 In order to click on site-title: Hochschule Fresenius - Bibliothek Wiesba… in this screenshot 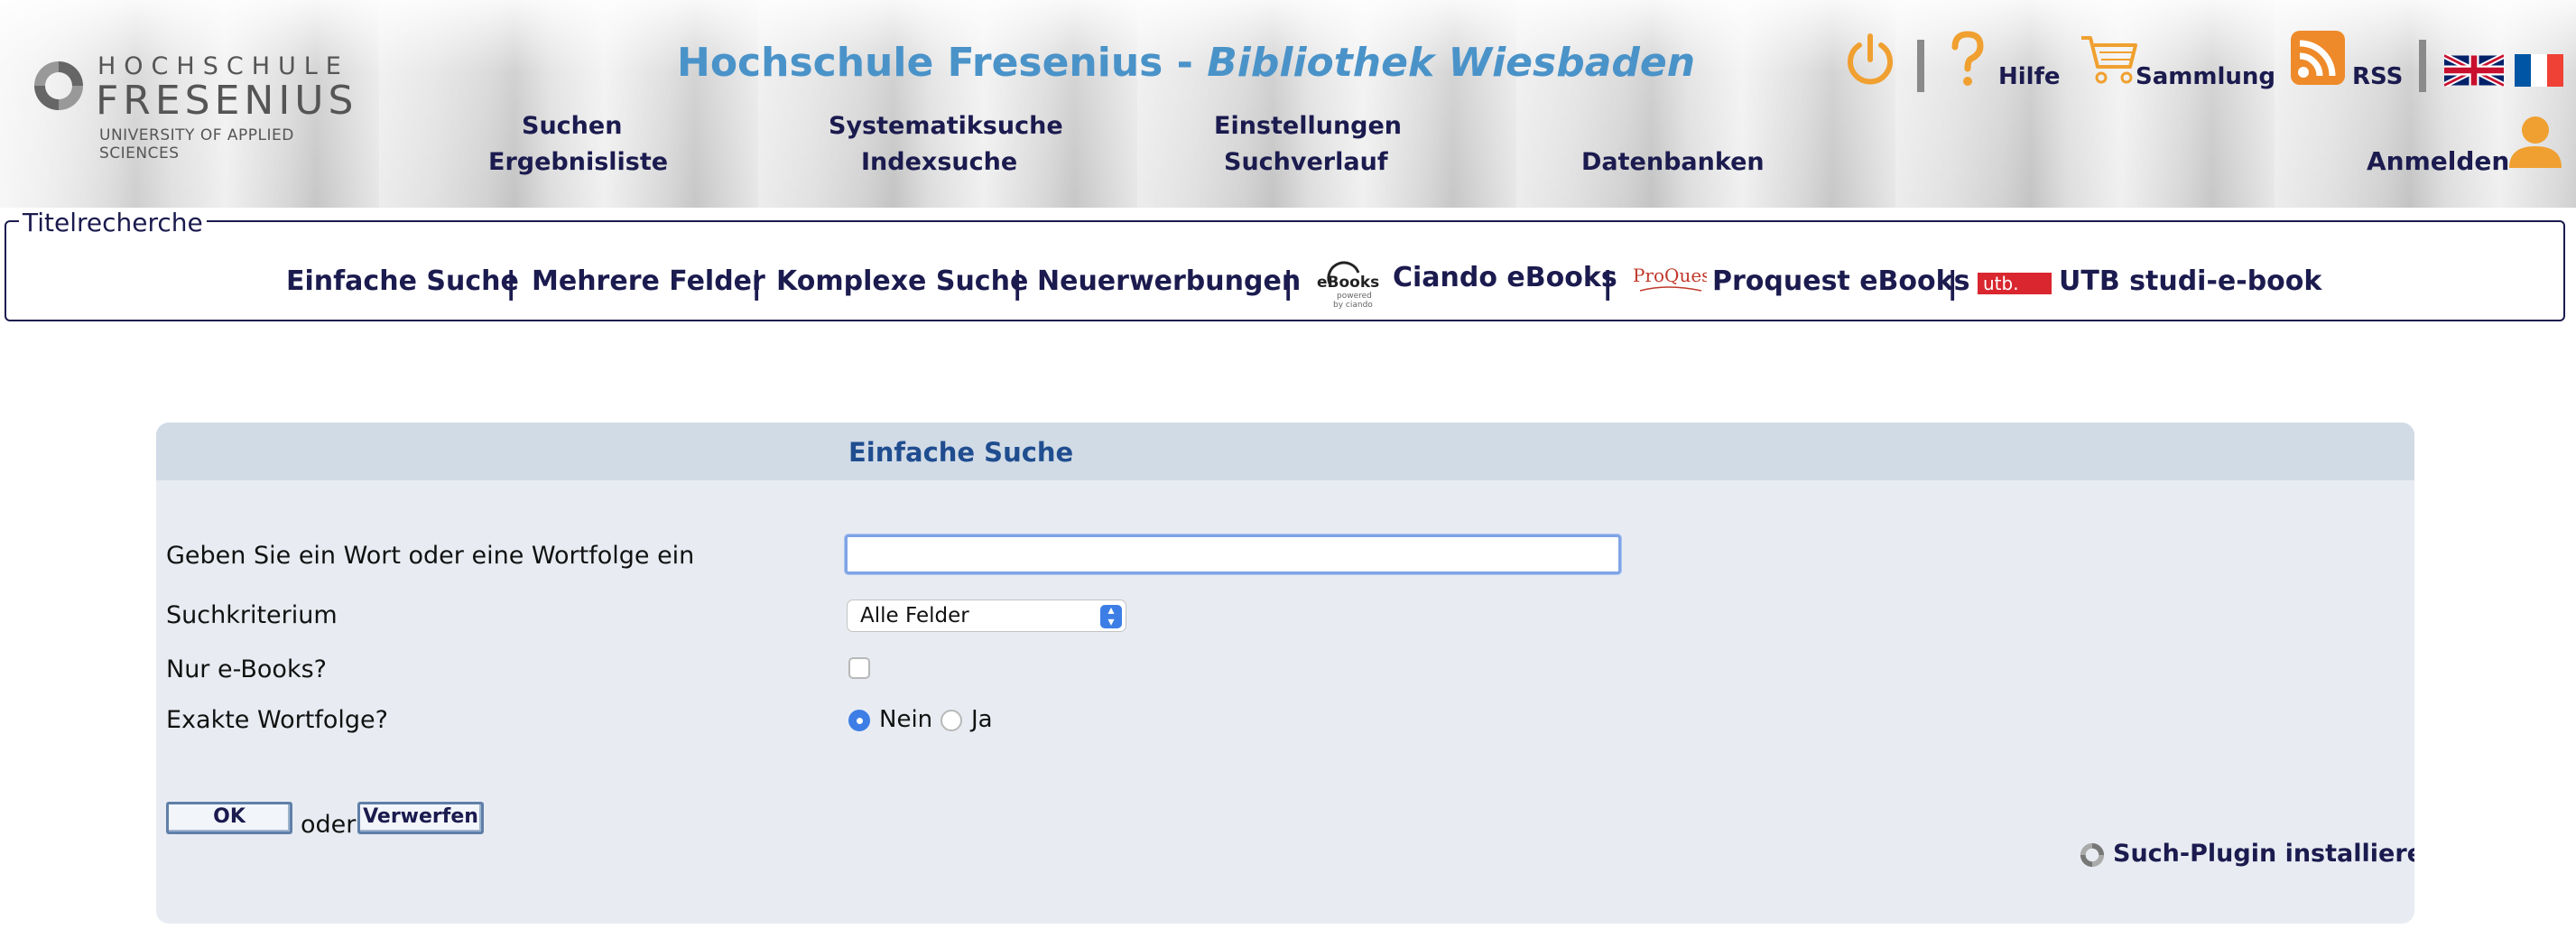, I will do `click(1186, 63)`.